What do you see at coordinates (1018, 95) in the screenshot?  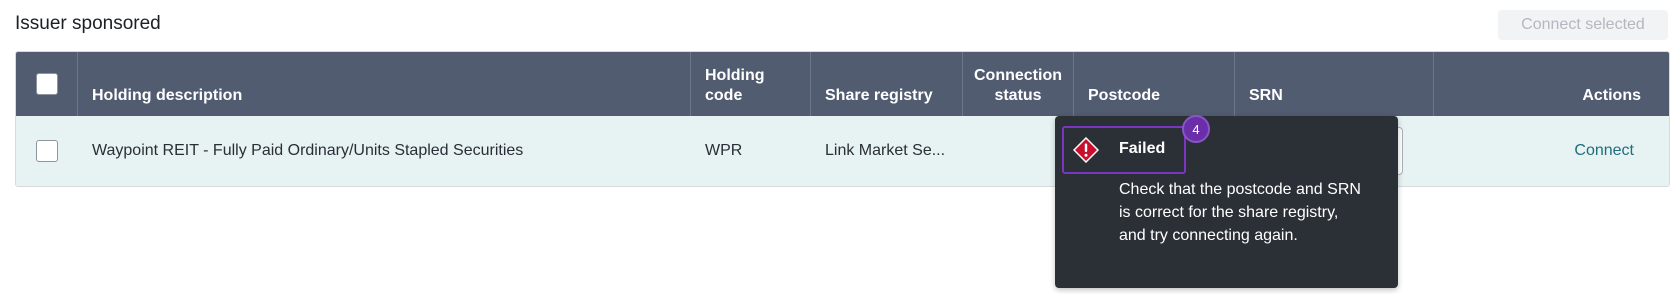 I see `header-connection-status-label-2: status` at bounding box center [1018, 95].